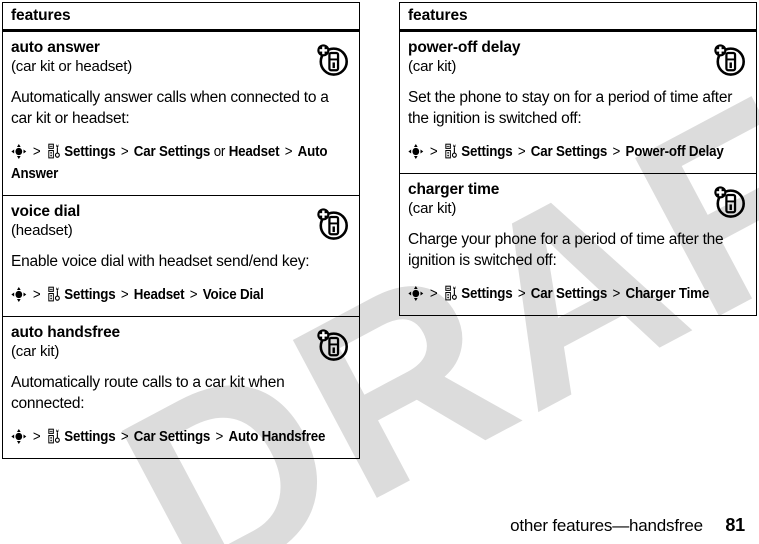  I want to click on feature-menu-path: > Settings > Headset > Voice Dial, so click(180, 296).